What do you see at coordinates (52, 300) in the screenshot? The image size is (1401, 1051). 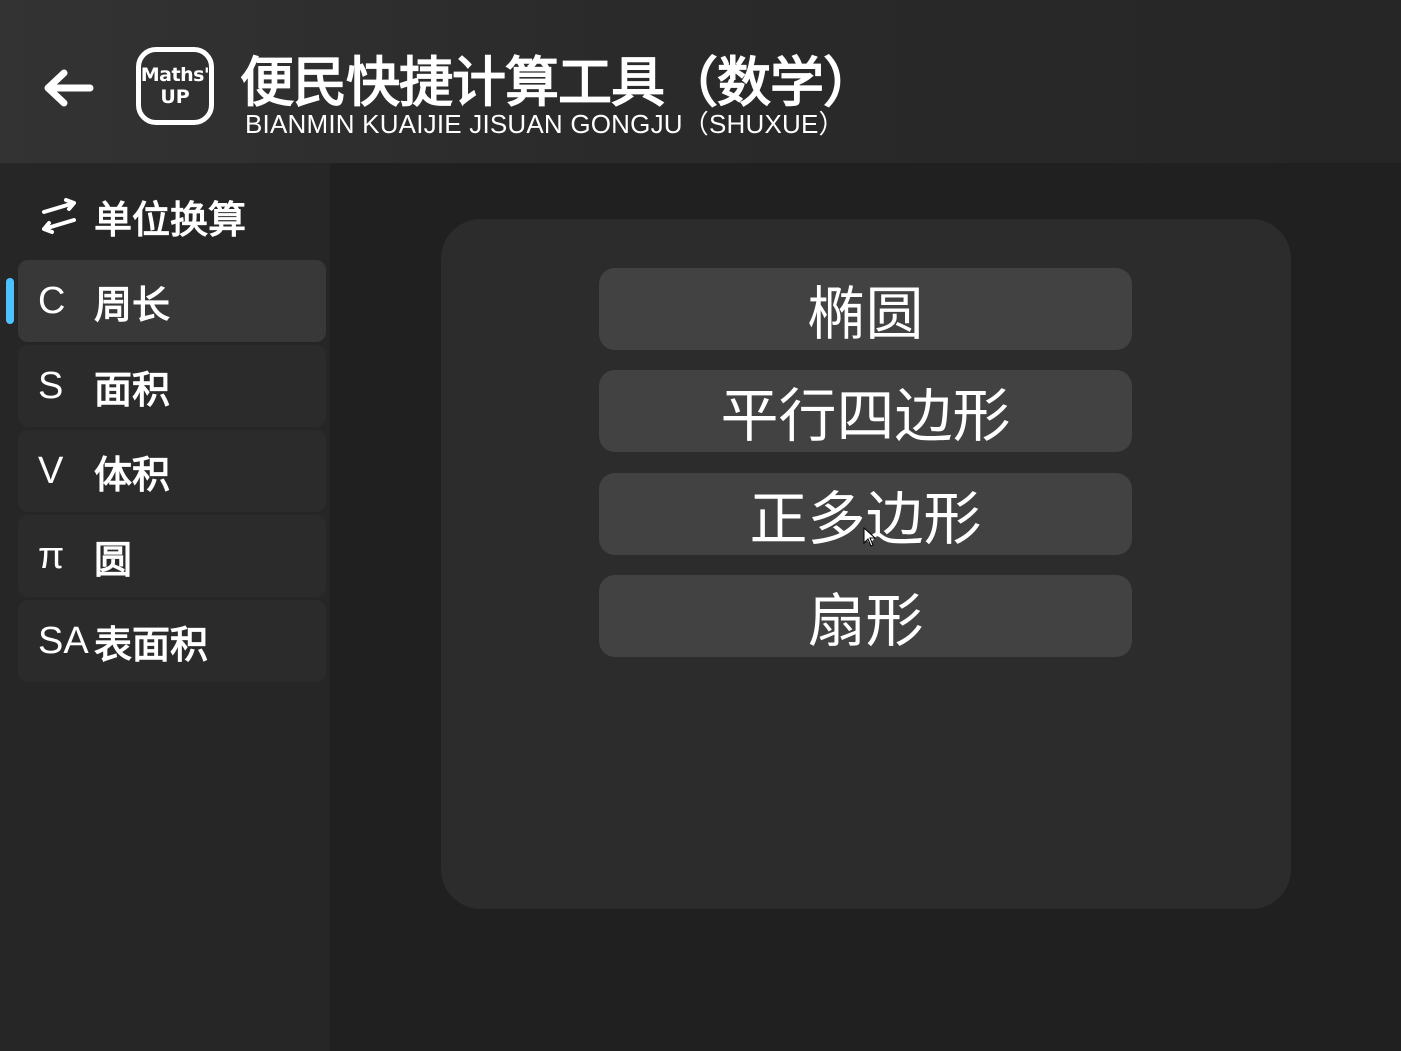 I see `sidebar-item-symbol: C` at bounding box center [52, 300].